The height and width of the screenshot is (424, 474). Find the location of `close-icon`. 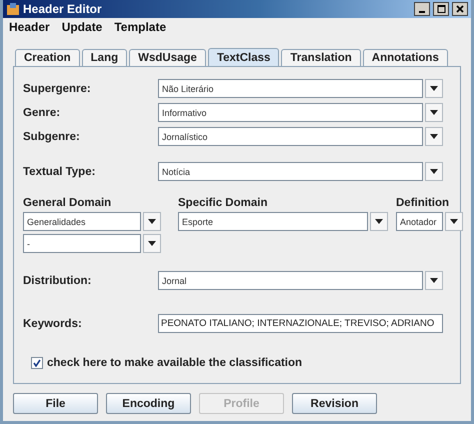

close-icon is located at coordinates (460, 9).